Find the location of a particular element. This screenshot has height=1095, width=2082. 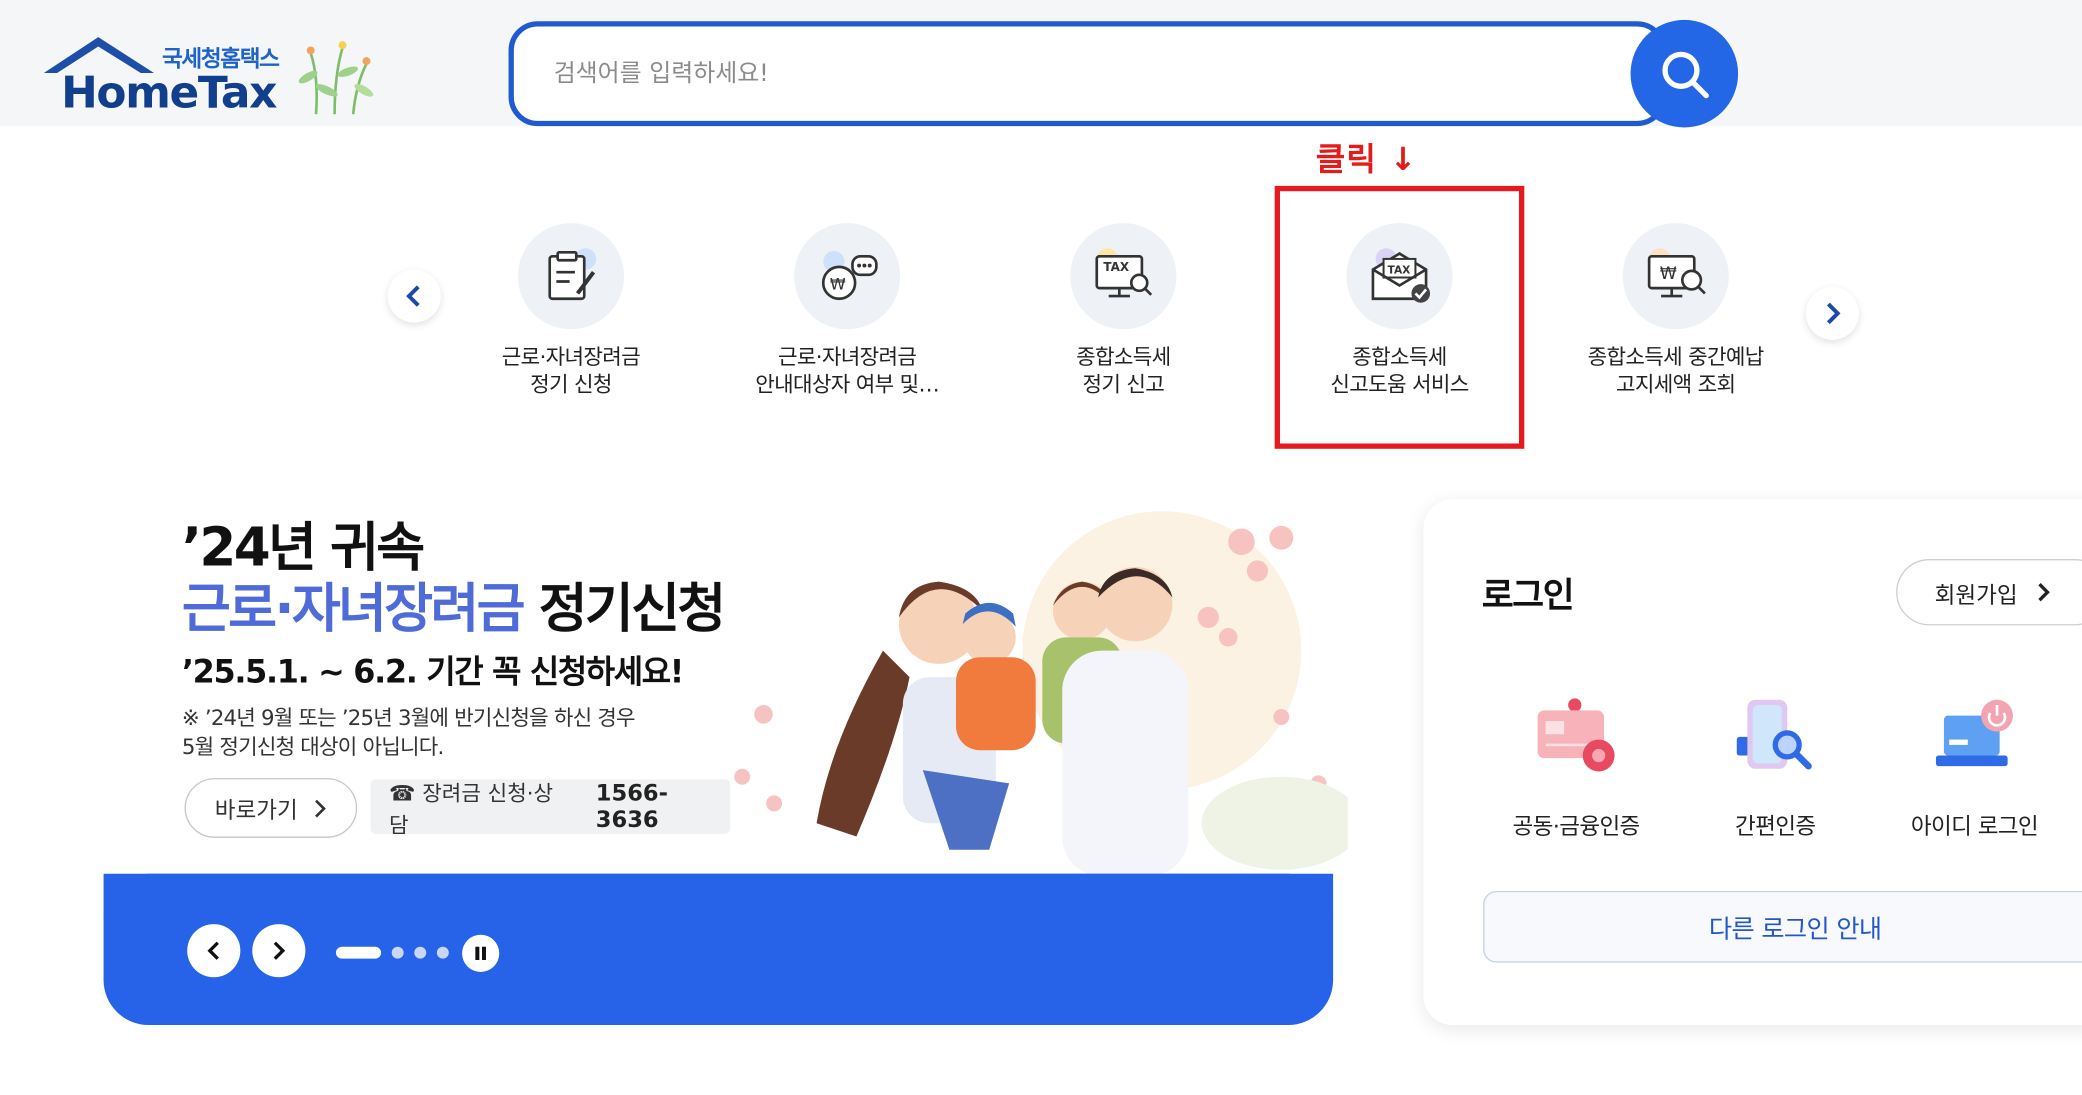

hometax-logo: 국세청홈택스 HomeTax is located at coordinates (212, 76).